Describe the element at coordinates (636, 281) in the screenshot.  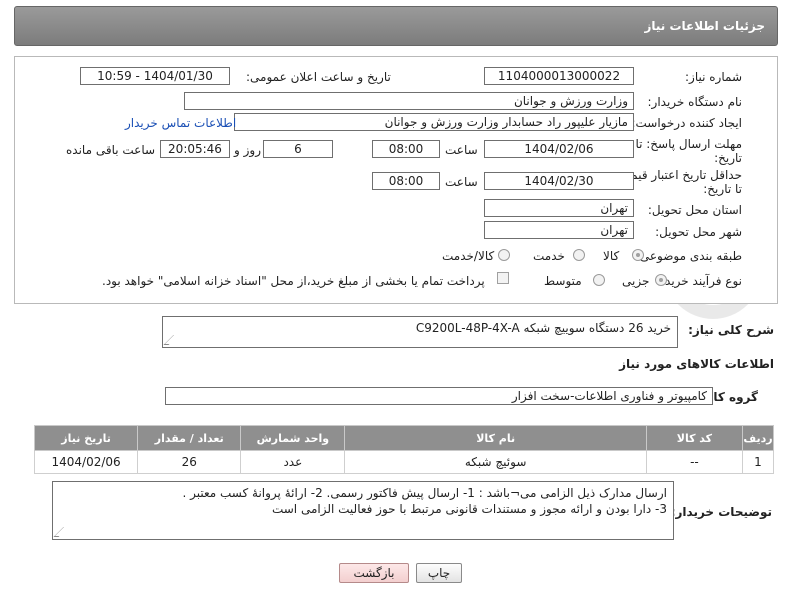
I see `process-minor-label: جزیی` at that location.